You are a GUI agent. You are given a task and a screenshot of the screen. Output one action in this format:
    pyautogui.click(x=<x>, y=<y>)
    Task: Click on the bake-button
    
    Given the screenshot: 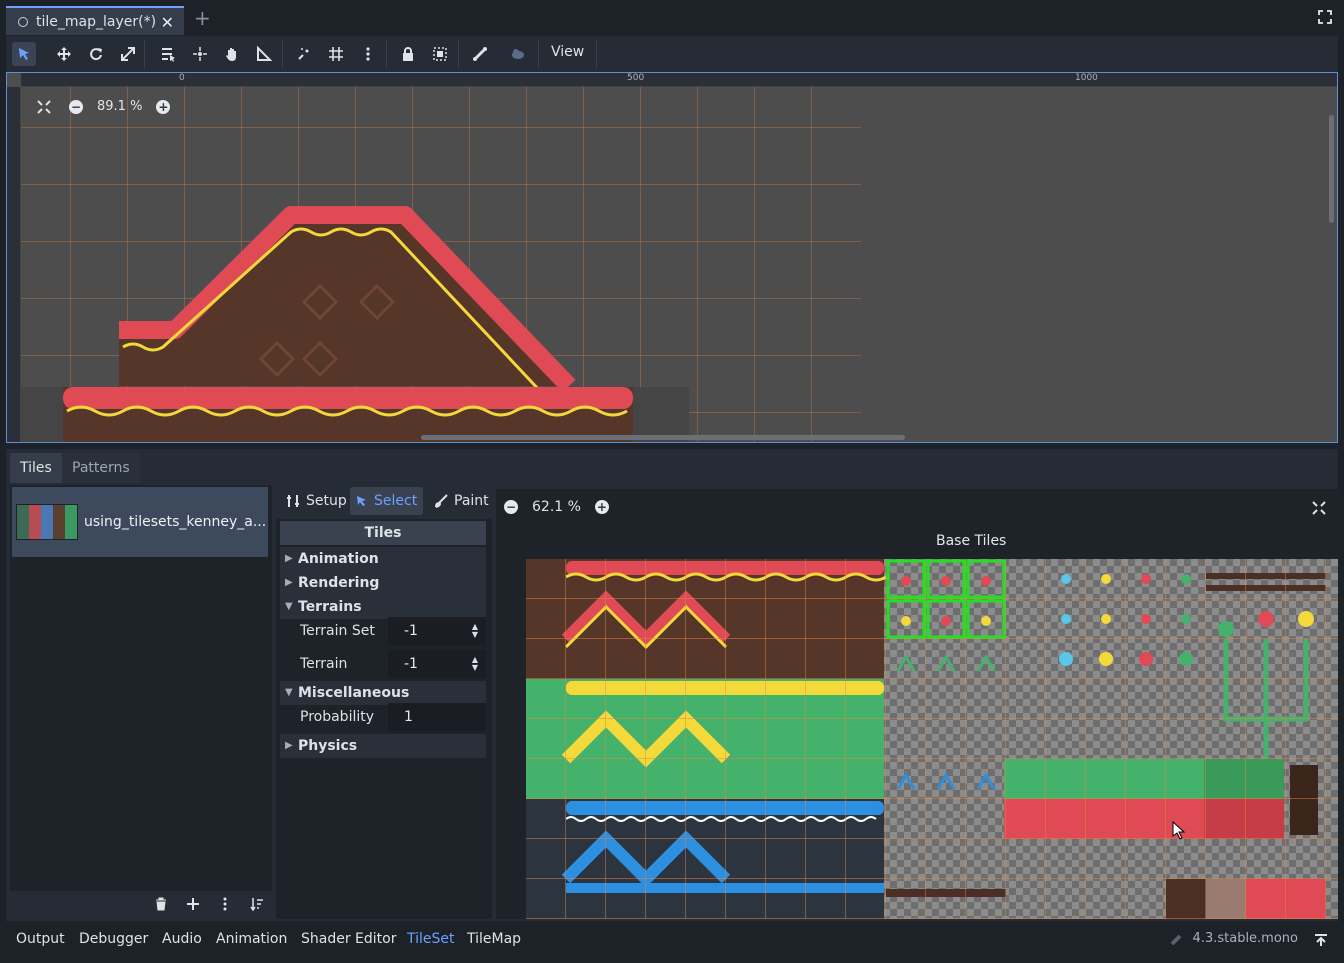 What is the action you would take?
    pyautogui.click(x=518, y=54)
    